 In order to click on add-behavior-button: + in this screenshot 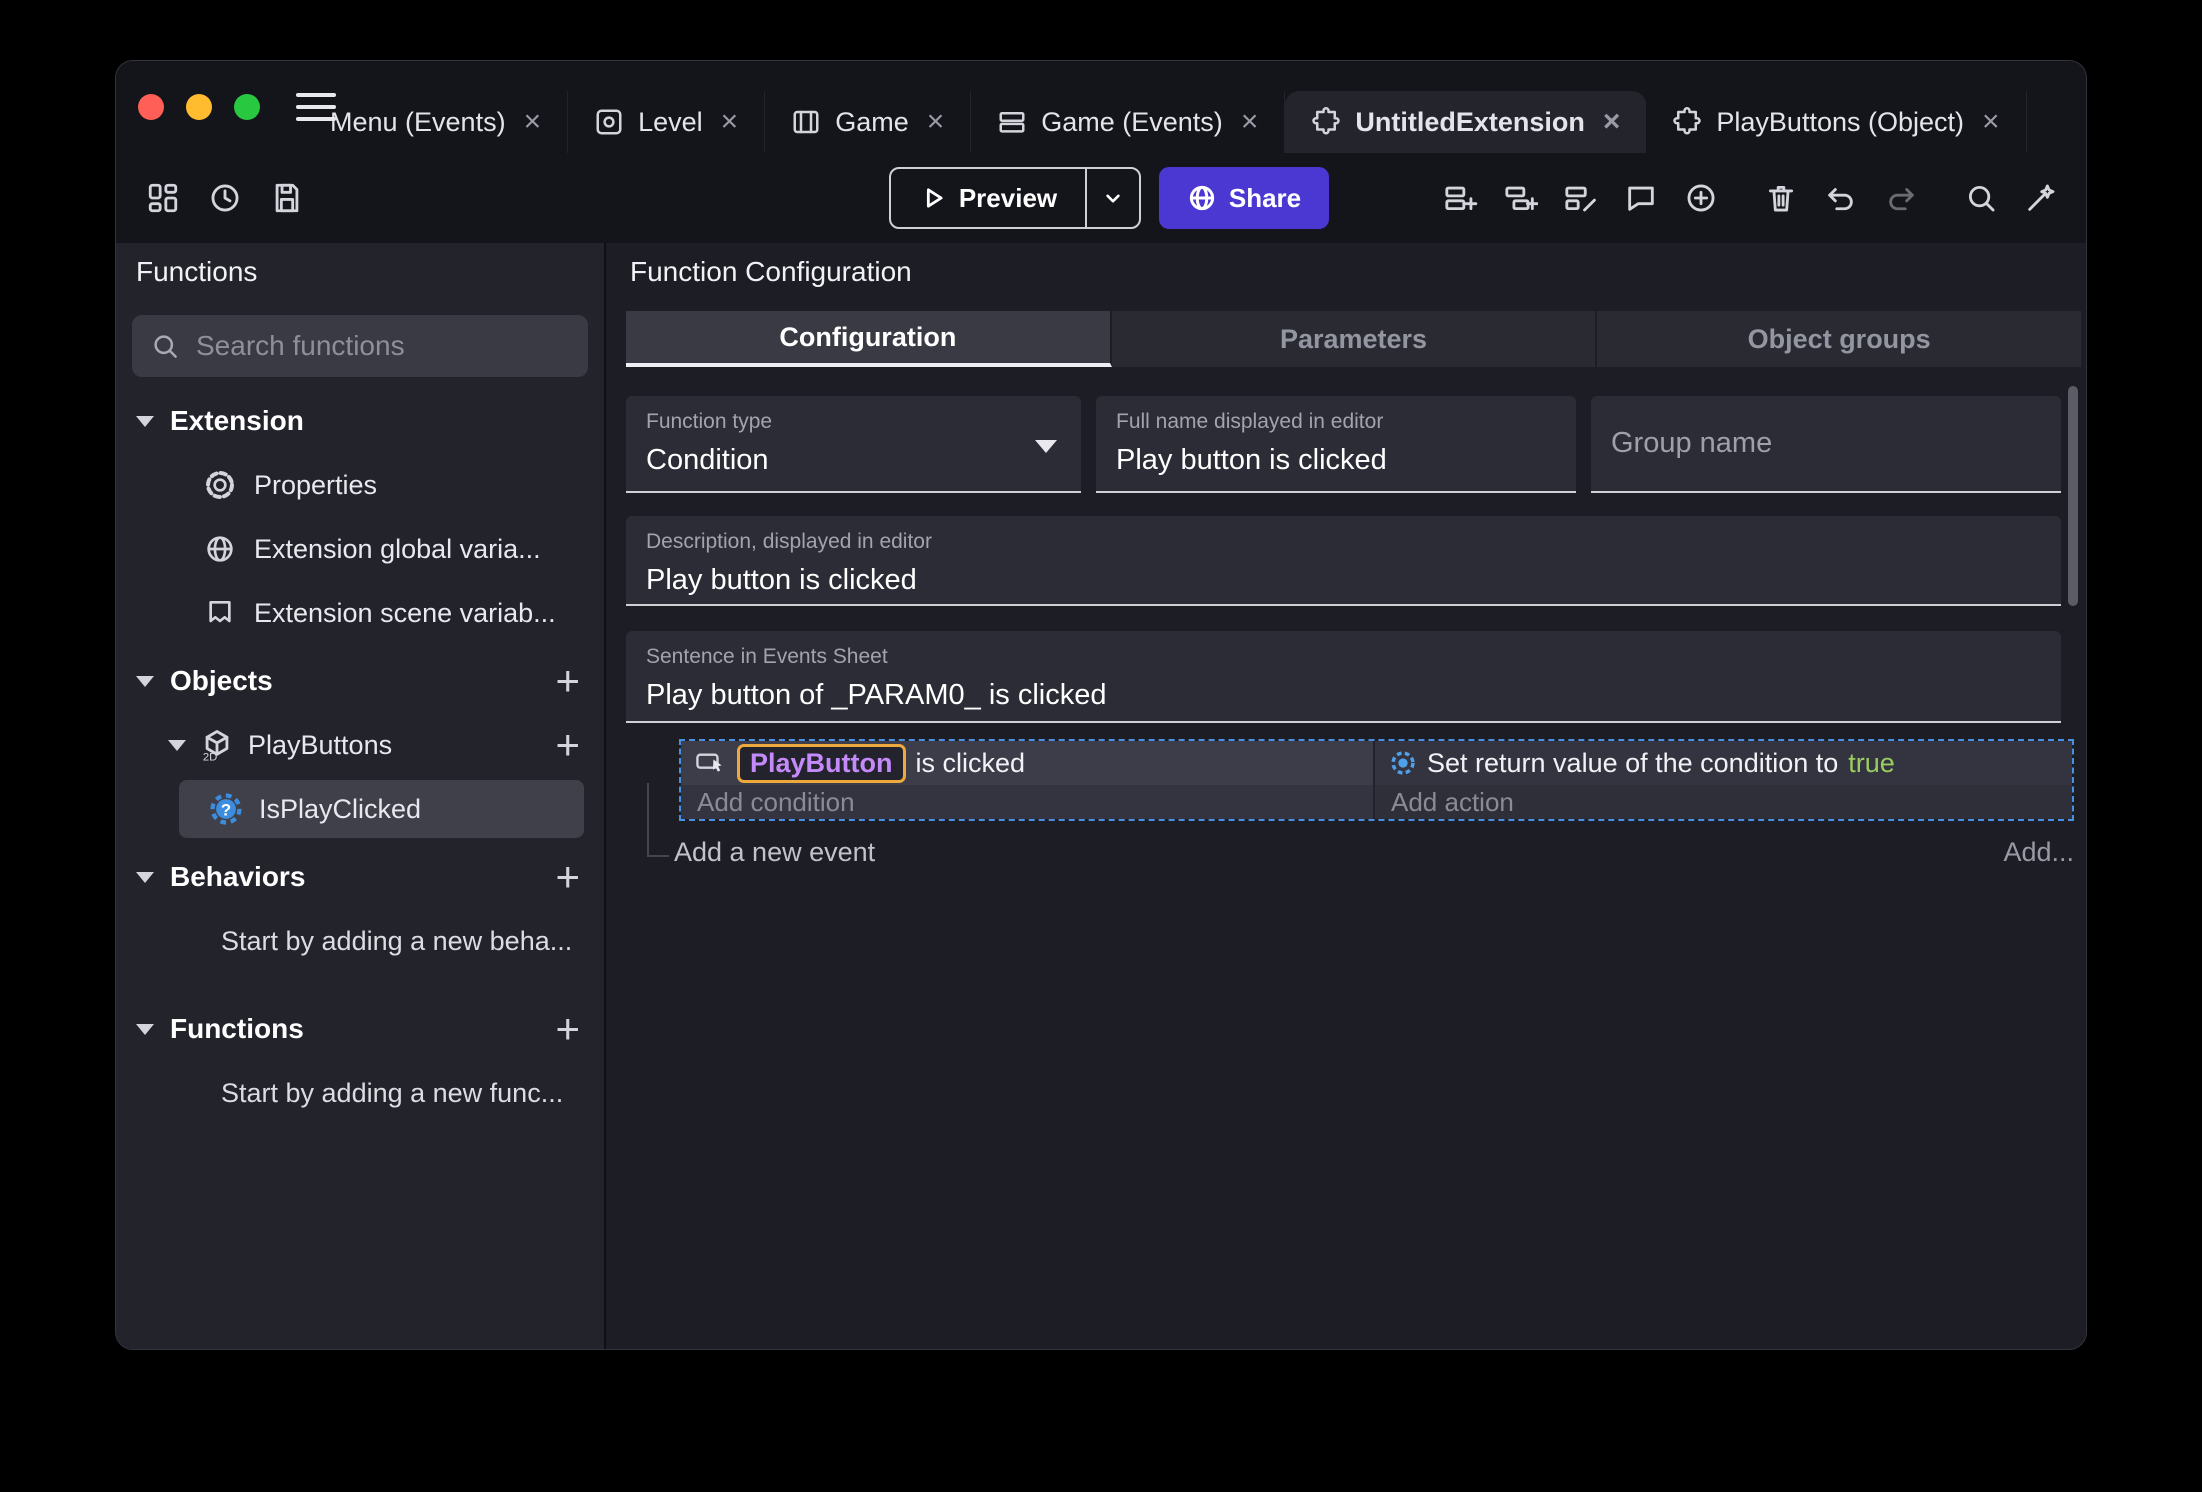, I will do `click(567, 877)`.